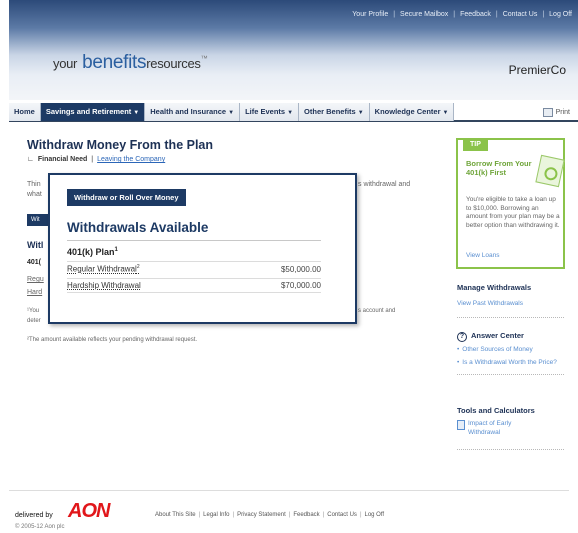 The height and width of the screenshot is (533, 578). I want to click on delivered-by-label: delivered by, so click(34, 515).